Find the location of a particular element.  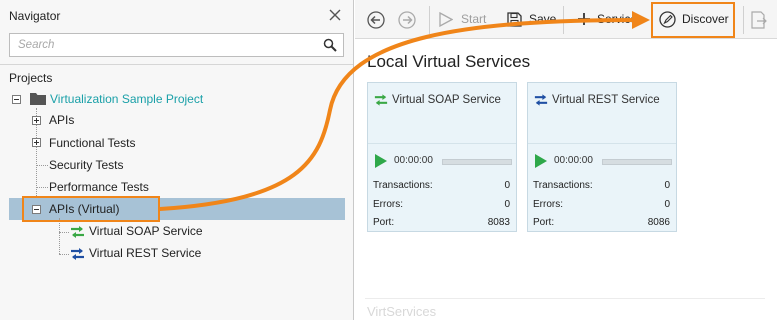

highlight-apis-virtual is located at coordinates (91, 209).